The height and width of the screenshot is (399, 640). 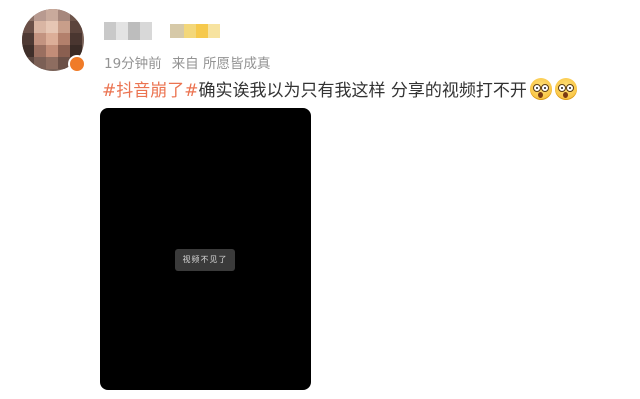 I want to click on post-meta: 19分钟前 来自 所愿皆成真, so click(x=187, y=62).